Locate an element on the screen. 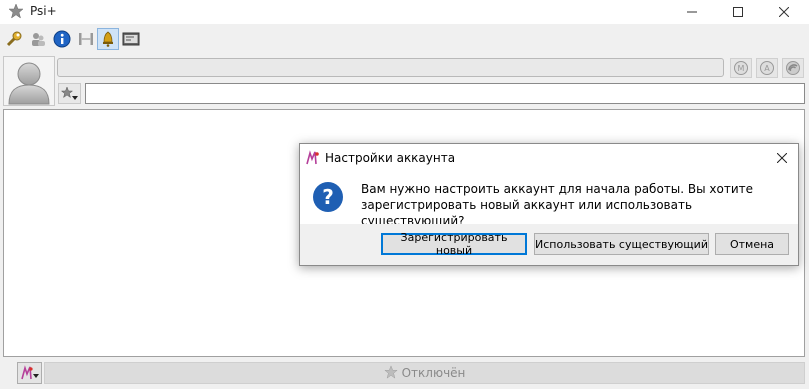 This screenshot has height=389, width=809. bell-icon is located at coordinates (108, 39).